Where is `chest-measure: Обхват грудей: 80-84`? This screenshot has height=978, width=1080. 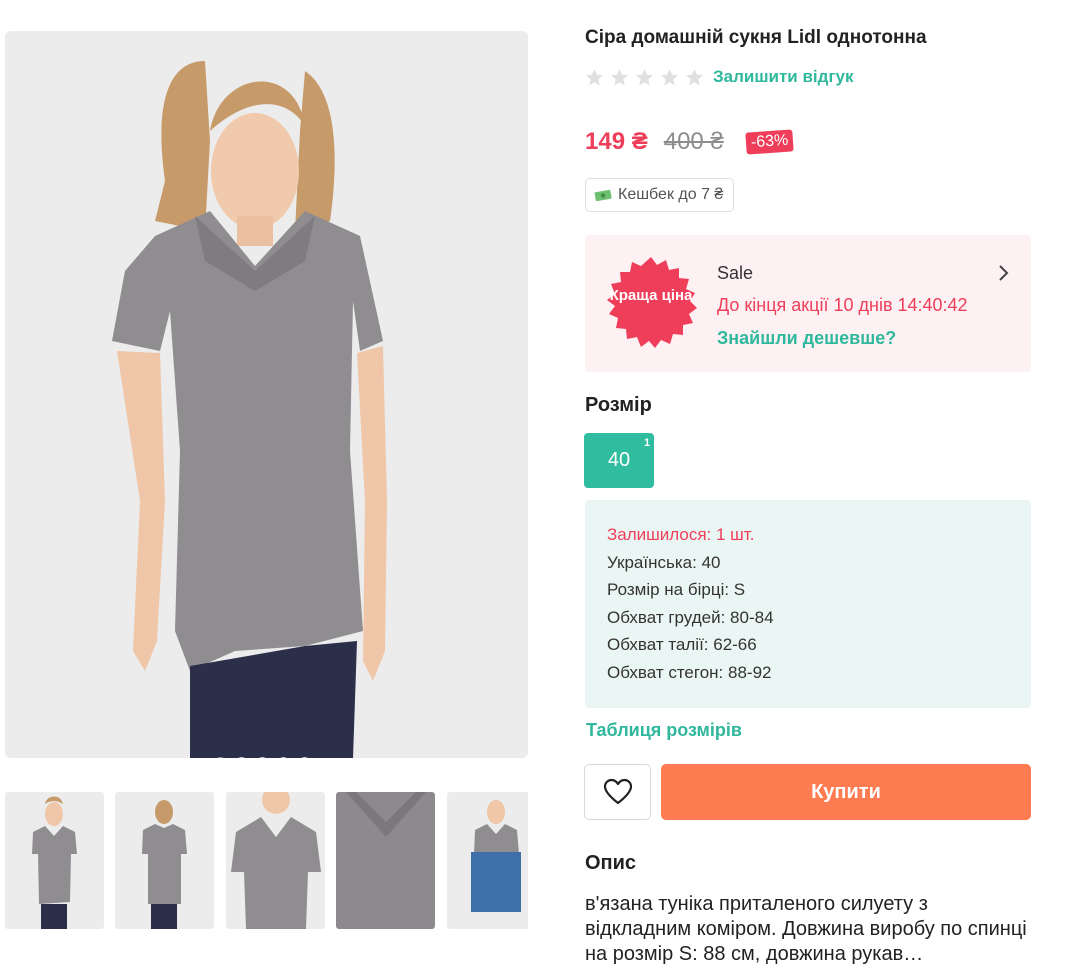
chest-measure: Обхват грудей: 80-84 is located at coordinates (690, 617).